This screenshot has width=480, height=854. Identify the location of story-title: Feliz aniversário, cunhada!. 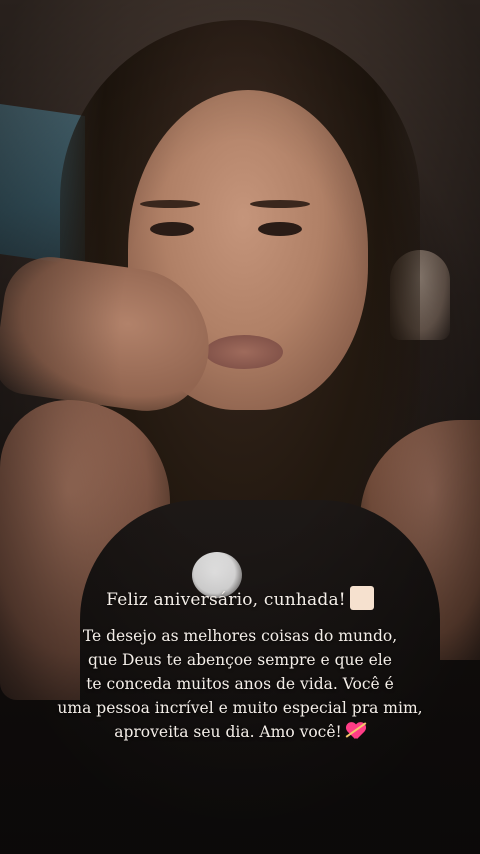
(240, 598).